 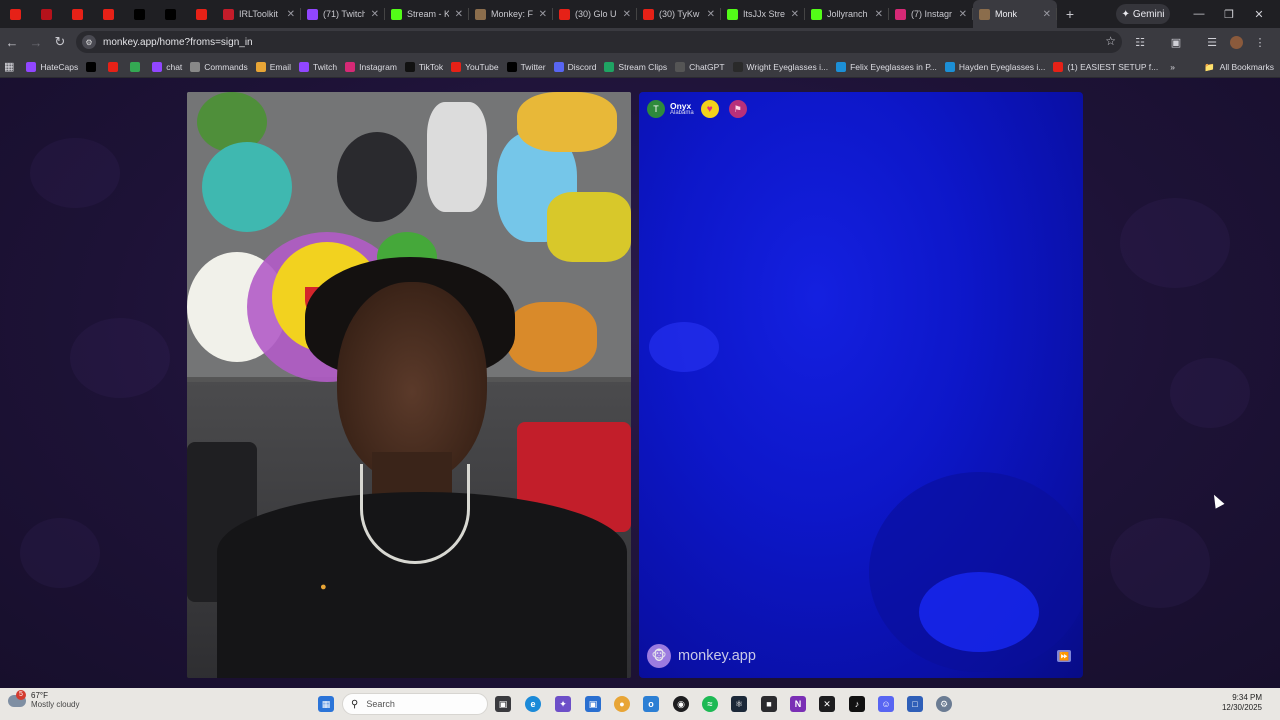 I want to click on apps-grid-icon: ▦, so click(x=11, y=67).